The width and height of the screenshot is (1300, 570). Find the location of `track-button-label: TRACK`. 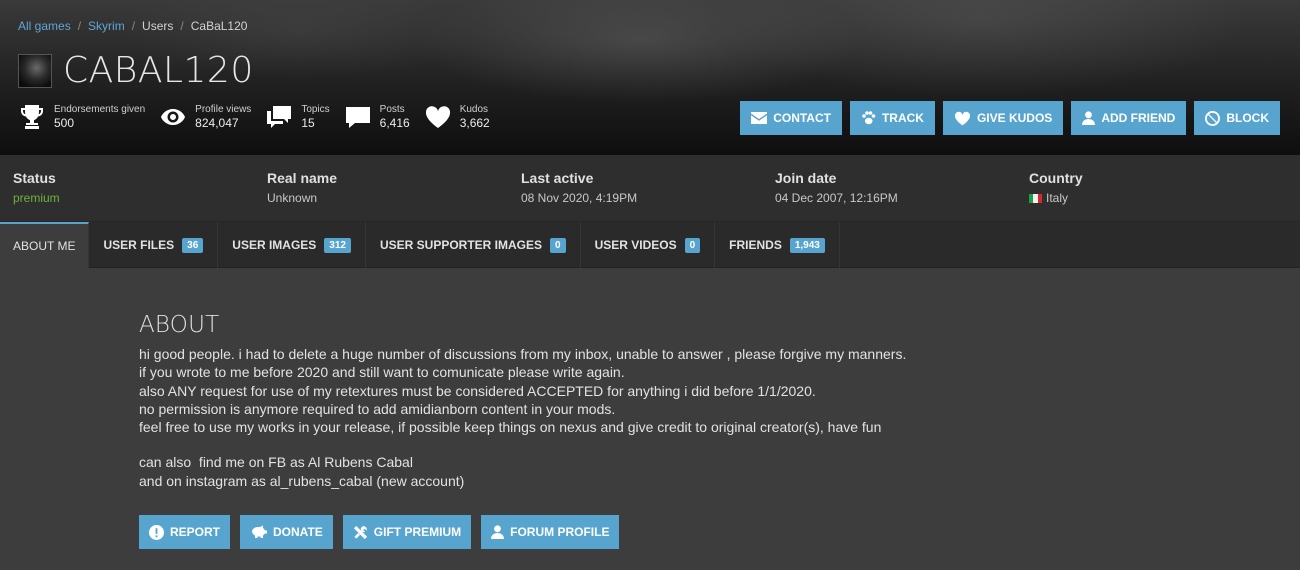

track-button-label: TRACK is located at coordinates (902, 118).